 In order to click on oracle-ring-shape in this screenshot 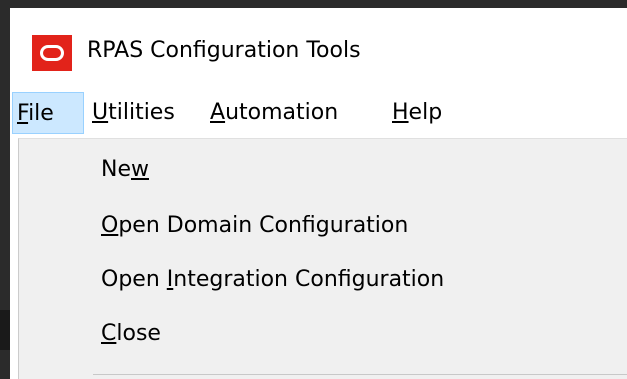, I will do `click(52, 53)`.